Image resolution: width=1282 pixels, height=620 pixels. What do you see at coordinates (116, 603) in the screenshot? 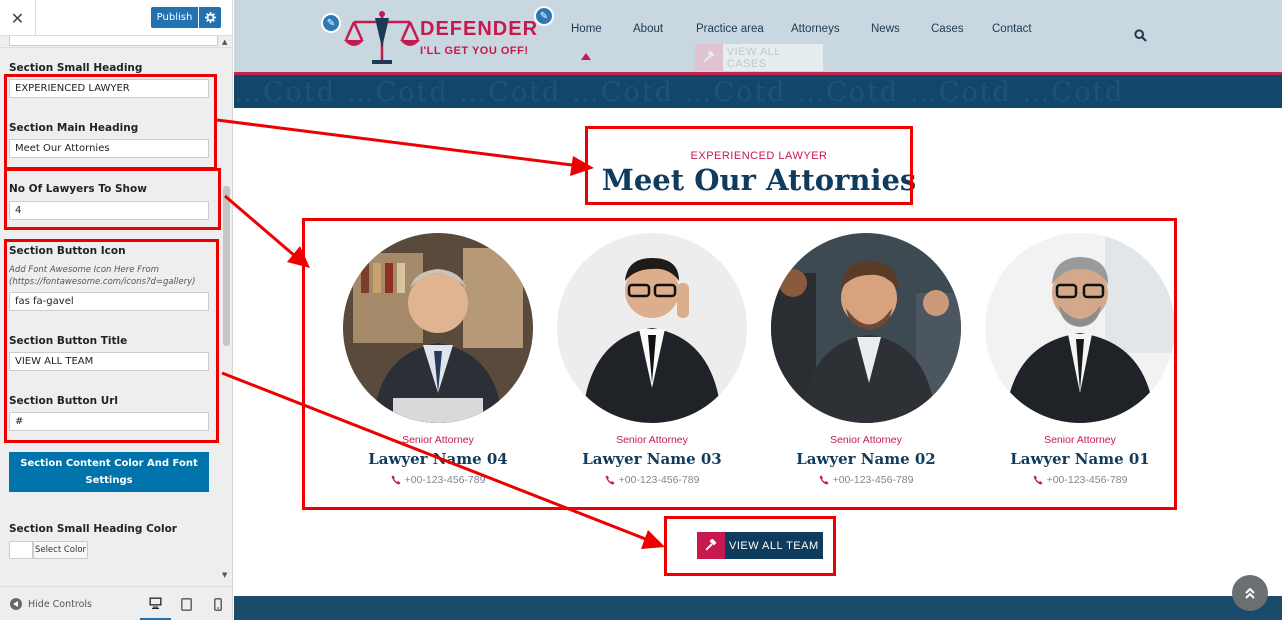
I see `customizer-footer: Hide Controls` at bounding box center [116, 603].